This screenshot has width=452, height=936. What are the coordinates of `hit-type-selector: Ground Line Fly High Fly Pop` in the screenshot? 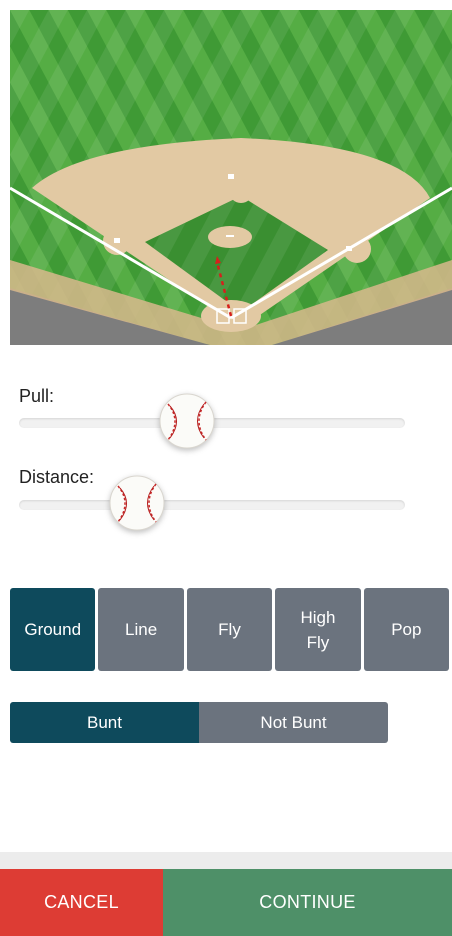 It's located at (230, 629).